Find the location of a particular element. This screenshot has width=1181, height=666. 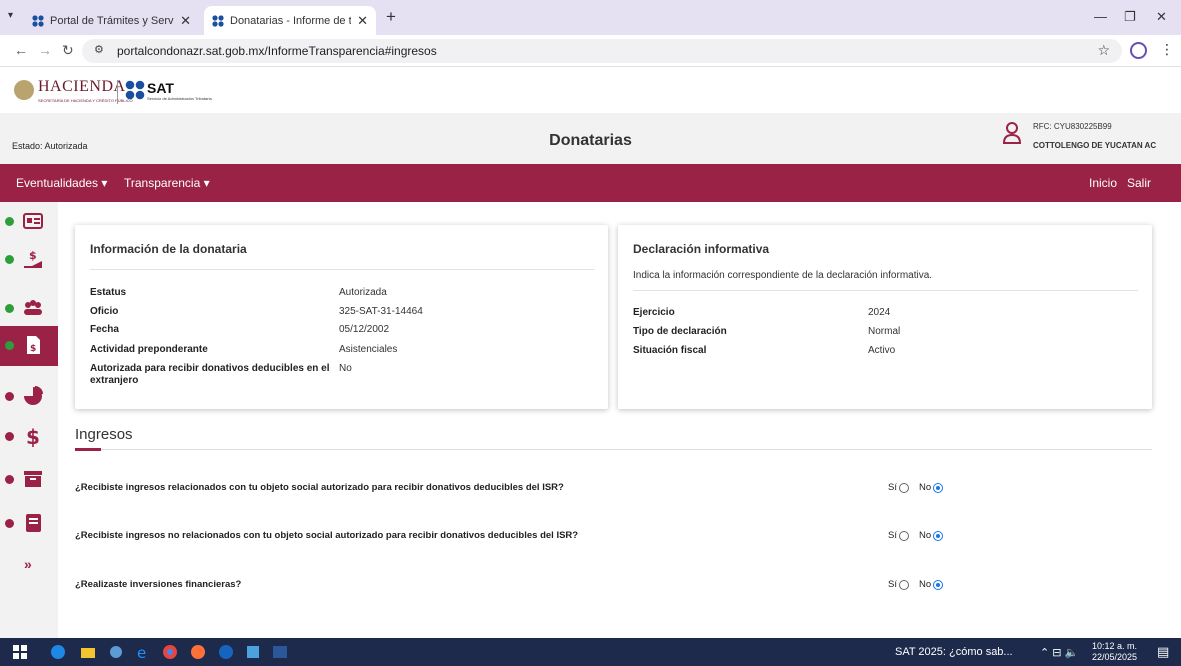

svg-text: e is located at coordinates (141, 652).